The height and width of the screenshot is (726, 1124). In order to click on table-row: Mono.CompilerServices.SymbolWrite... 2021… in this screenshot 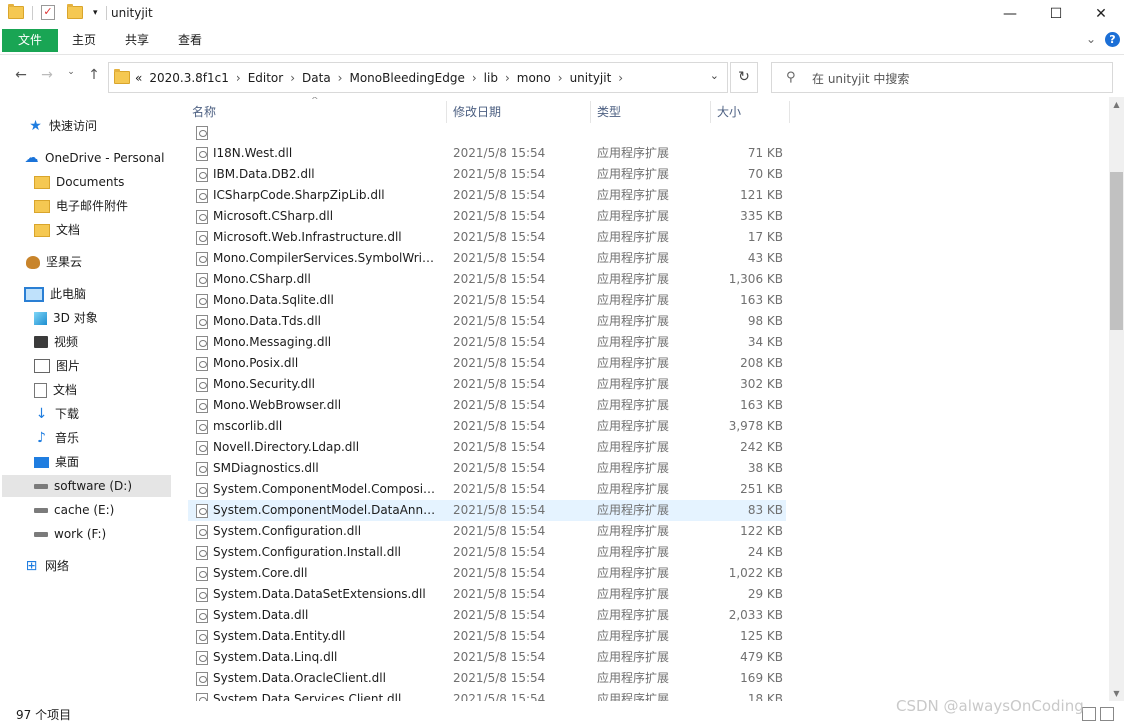, I will do `click(487, 258)`.